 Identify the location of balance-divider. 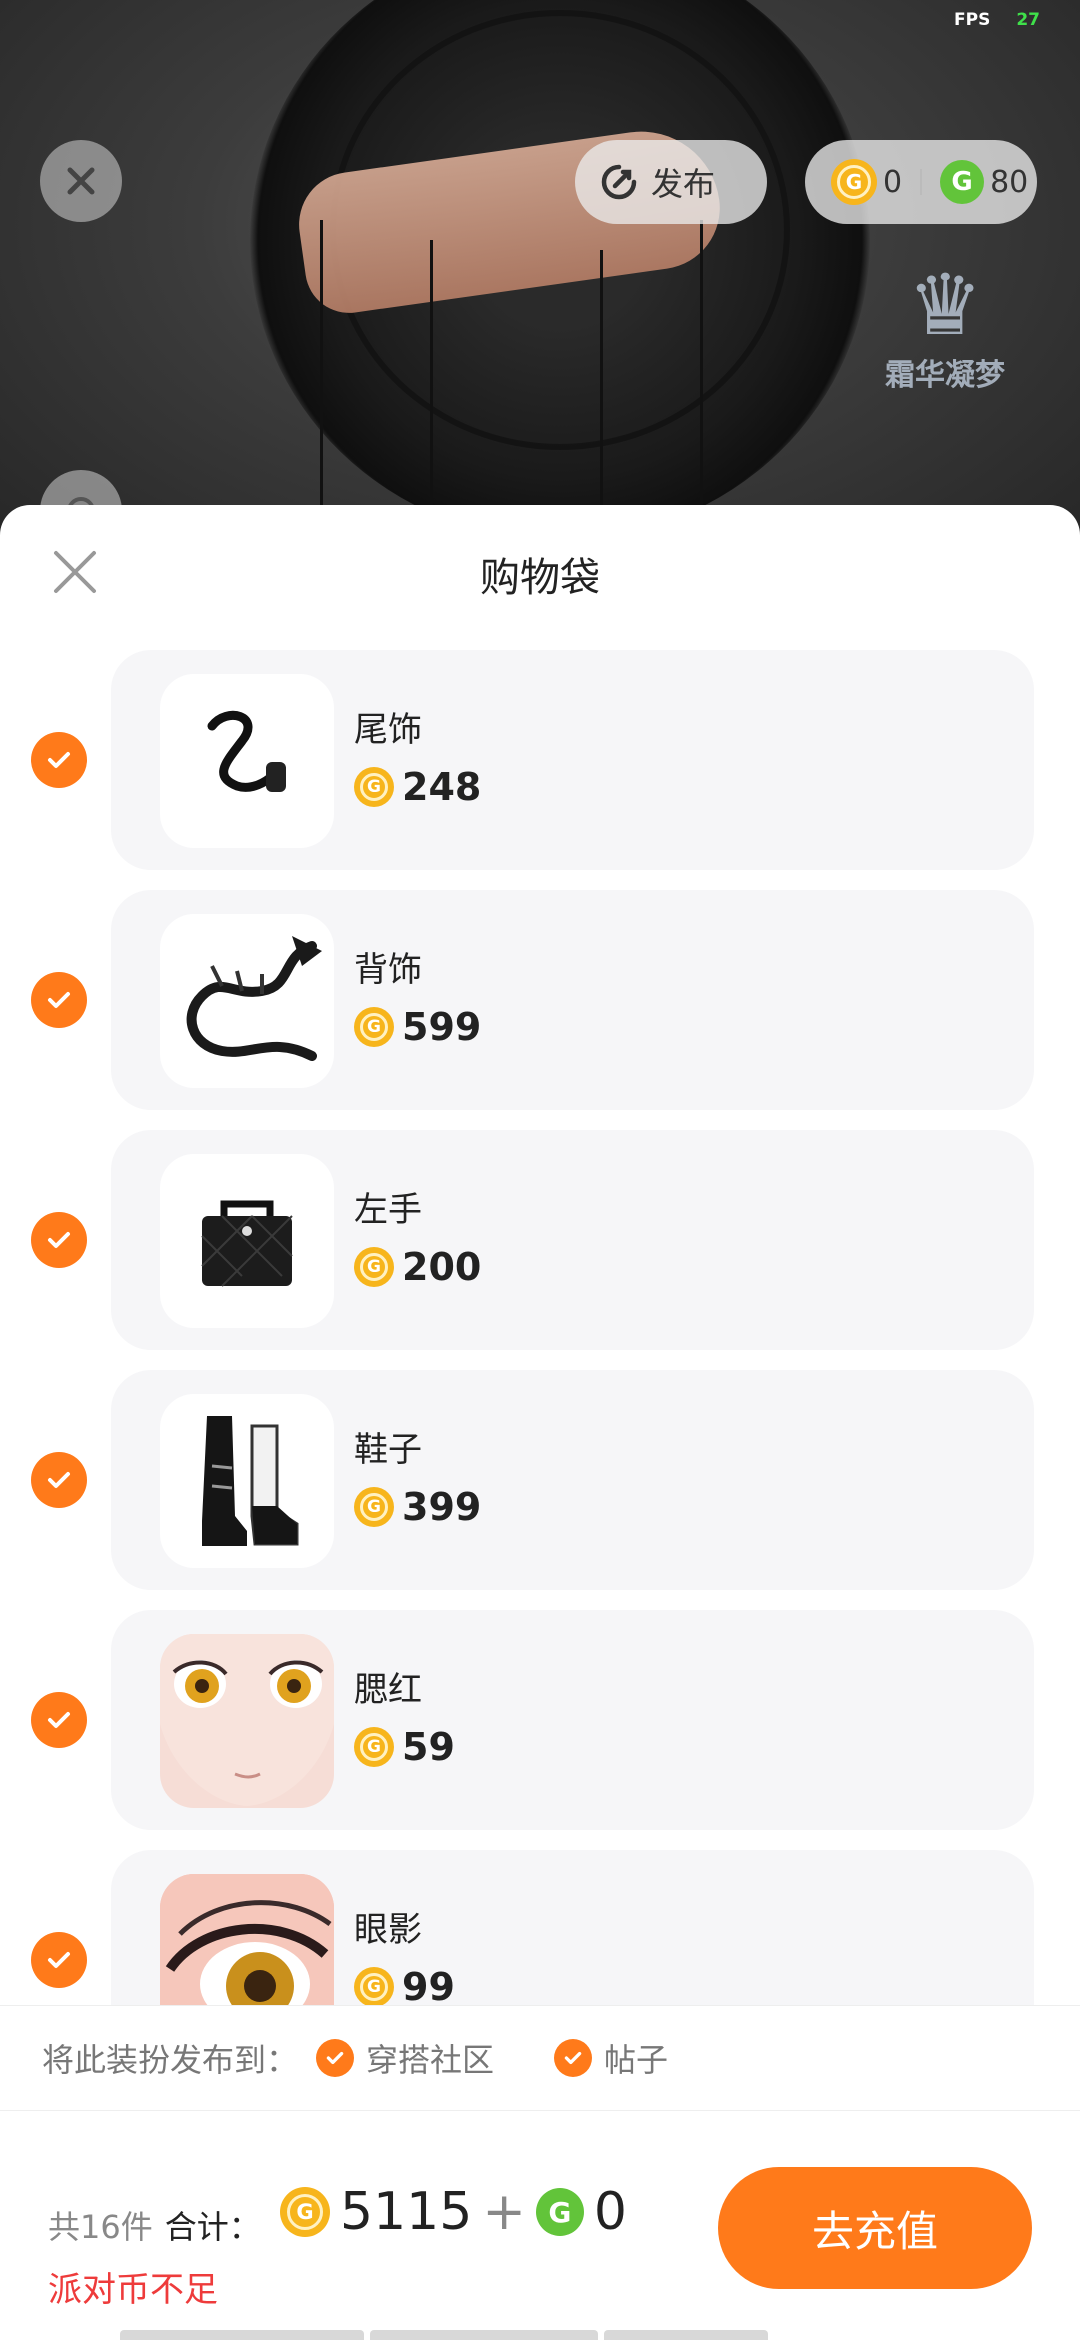
(921, 182).